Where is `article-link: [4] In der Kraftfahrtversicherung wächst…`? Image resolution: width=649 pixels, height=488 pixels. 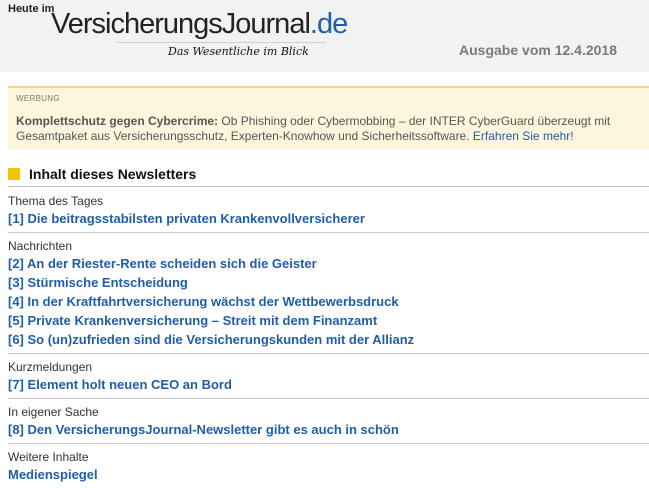
article-link: [4] In der Kraftfahrtversicherung wächst… is located at coordinates (328, 301).